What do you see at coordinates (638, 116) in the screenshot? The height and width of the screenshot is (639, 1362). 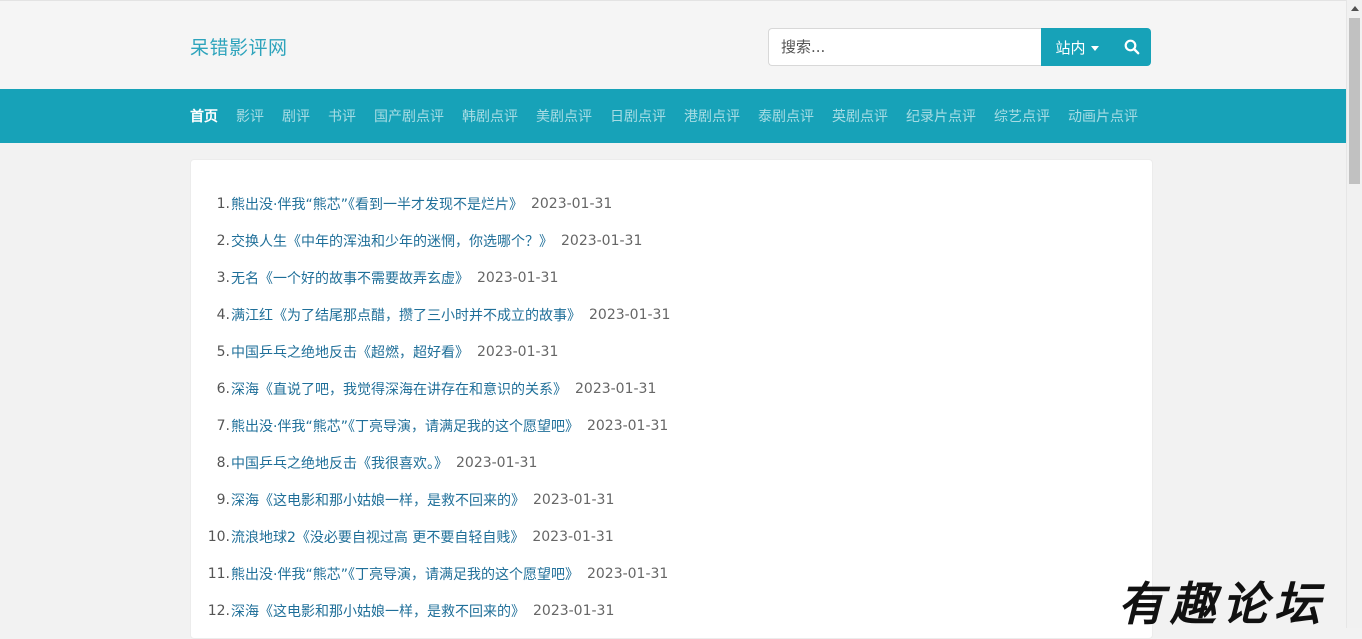 I see `nav-item: 日剧点评` at bounding box center [638, 116].